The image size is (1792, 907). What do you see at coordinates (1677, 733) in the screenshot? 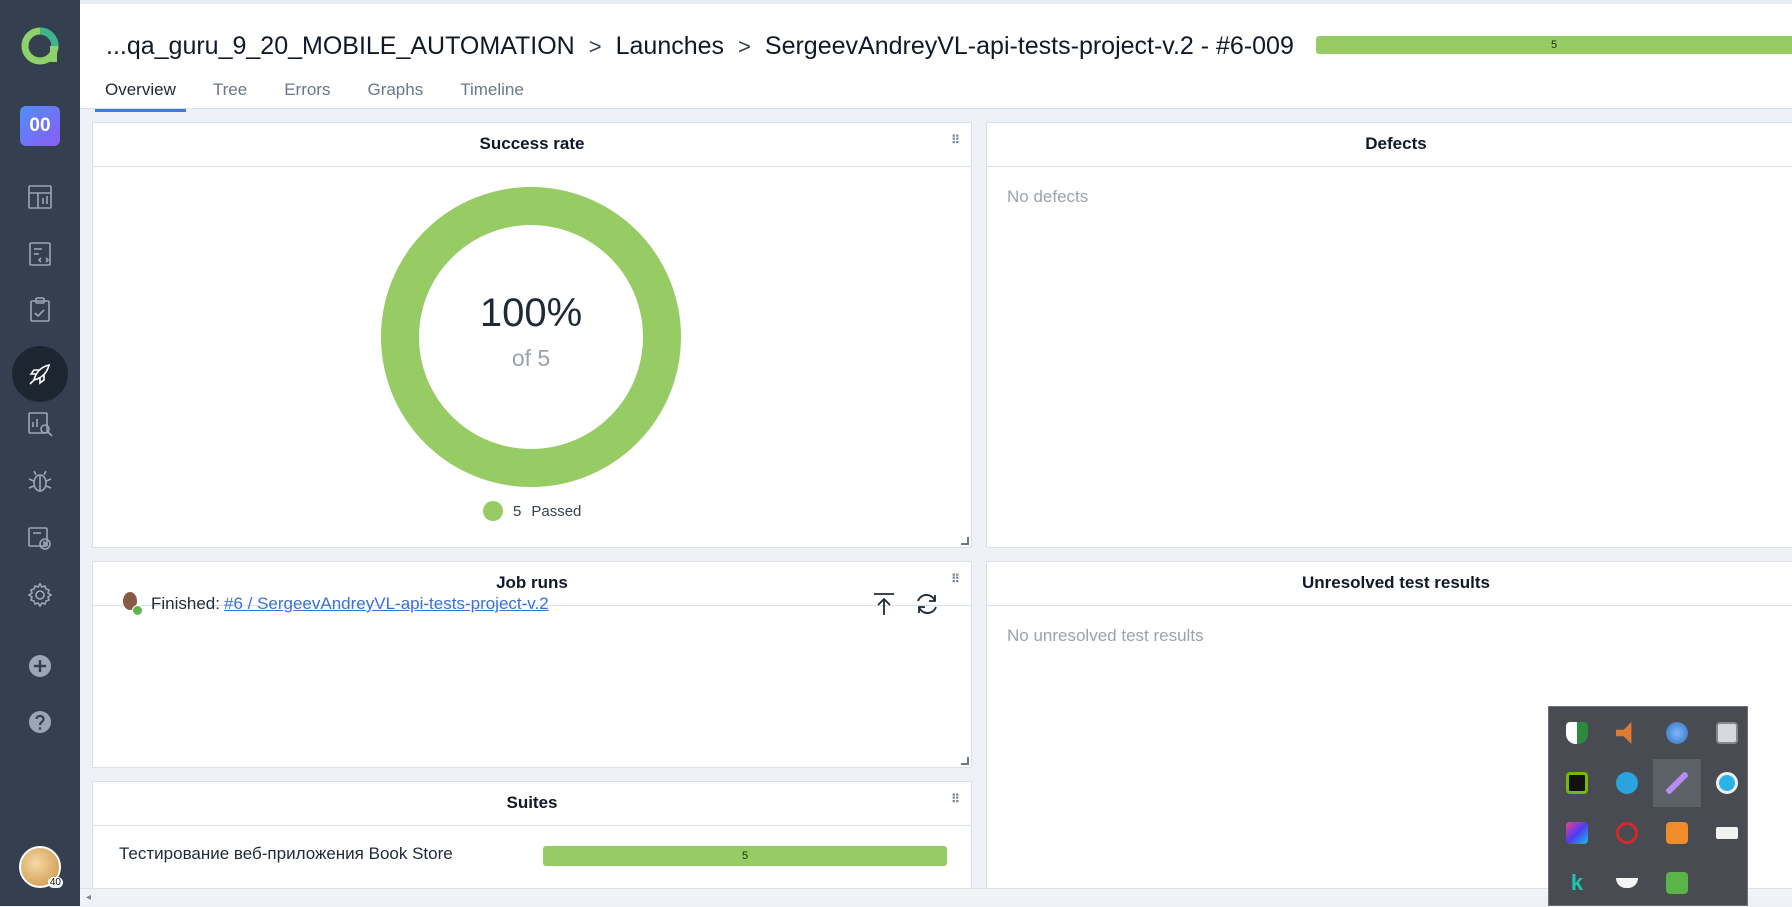
I see `network-globe-icon` at bounding box center [1677, 733].